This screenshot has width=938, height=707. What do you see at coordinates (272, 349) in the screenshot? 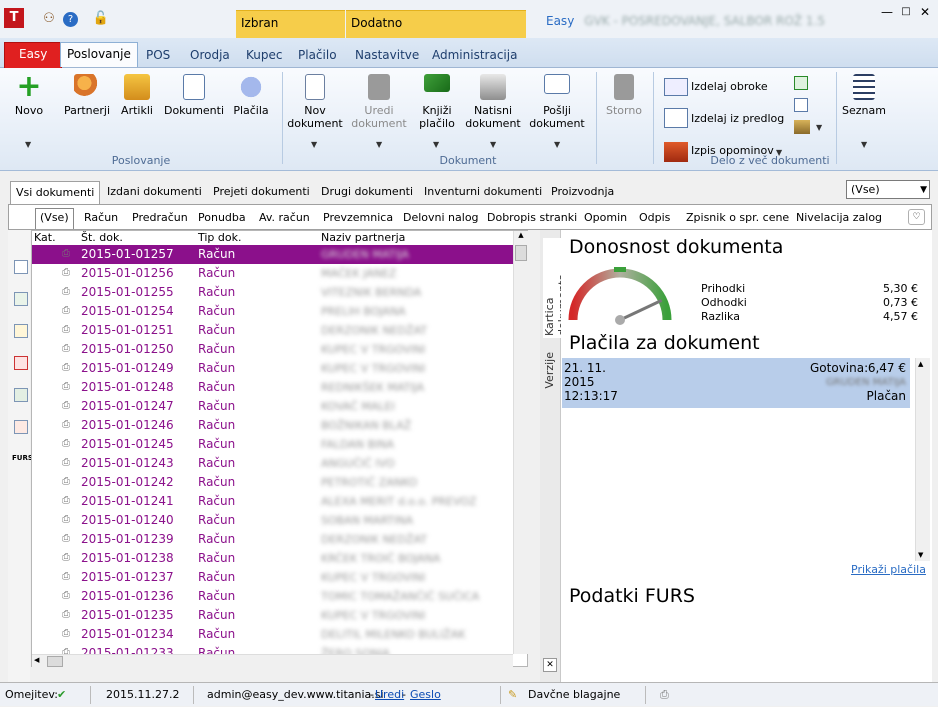
I see `table-row: ⎙ 2015-01-01250 Račun KUPEC V TRGOVINI` at bounding box center [272, 349].